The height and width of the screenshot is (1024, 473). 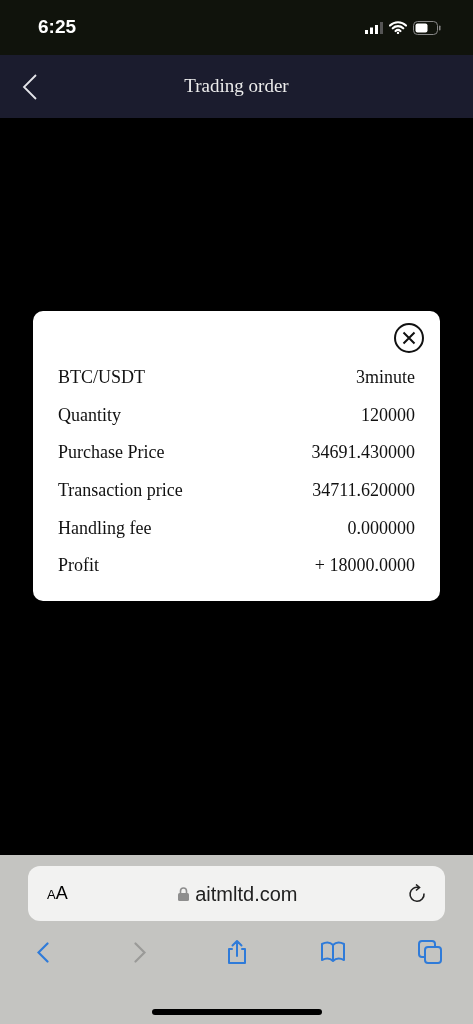 I want to click on row-value: 120000, so click(x=388, y=415).